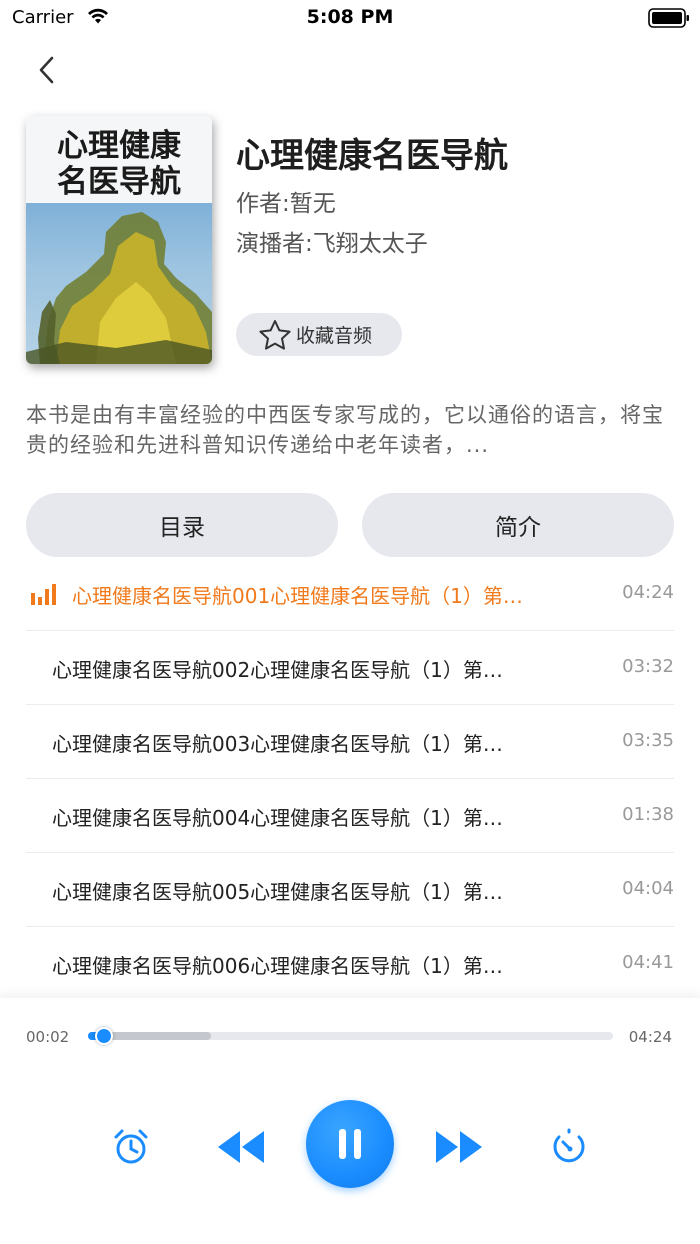  I want to click on track-duration: 04:41, so click(648, 962).